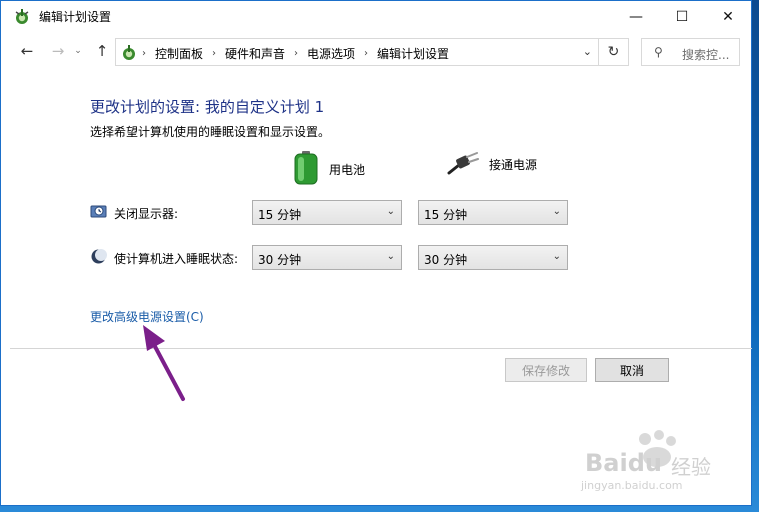  What do you see at coordinates (327, 257) in the screenshot?
I see `sleep-battery-select: 30 分钟 ⌄` at bounding box center [327, 257].